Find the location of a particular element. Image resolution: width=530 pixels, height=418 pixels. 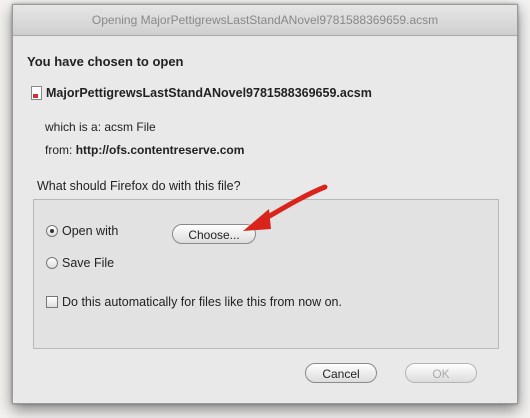

save-file-radio is located at coordinates (52, 263).